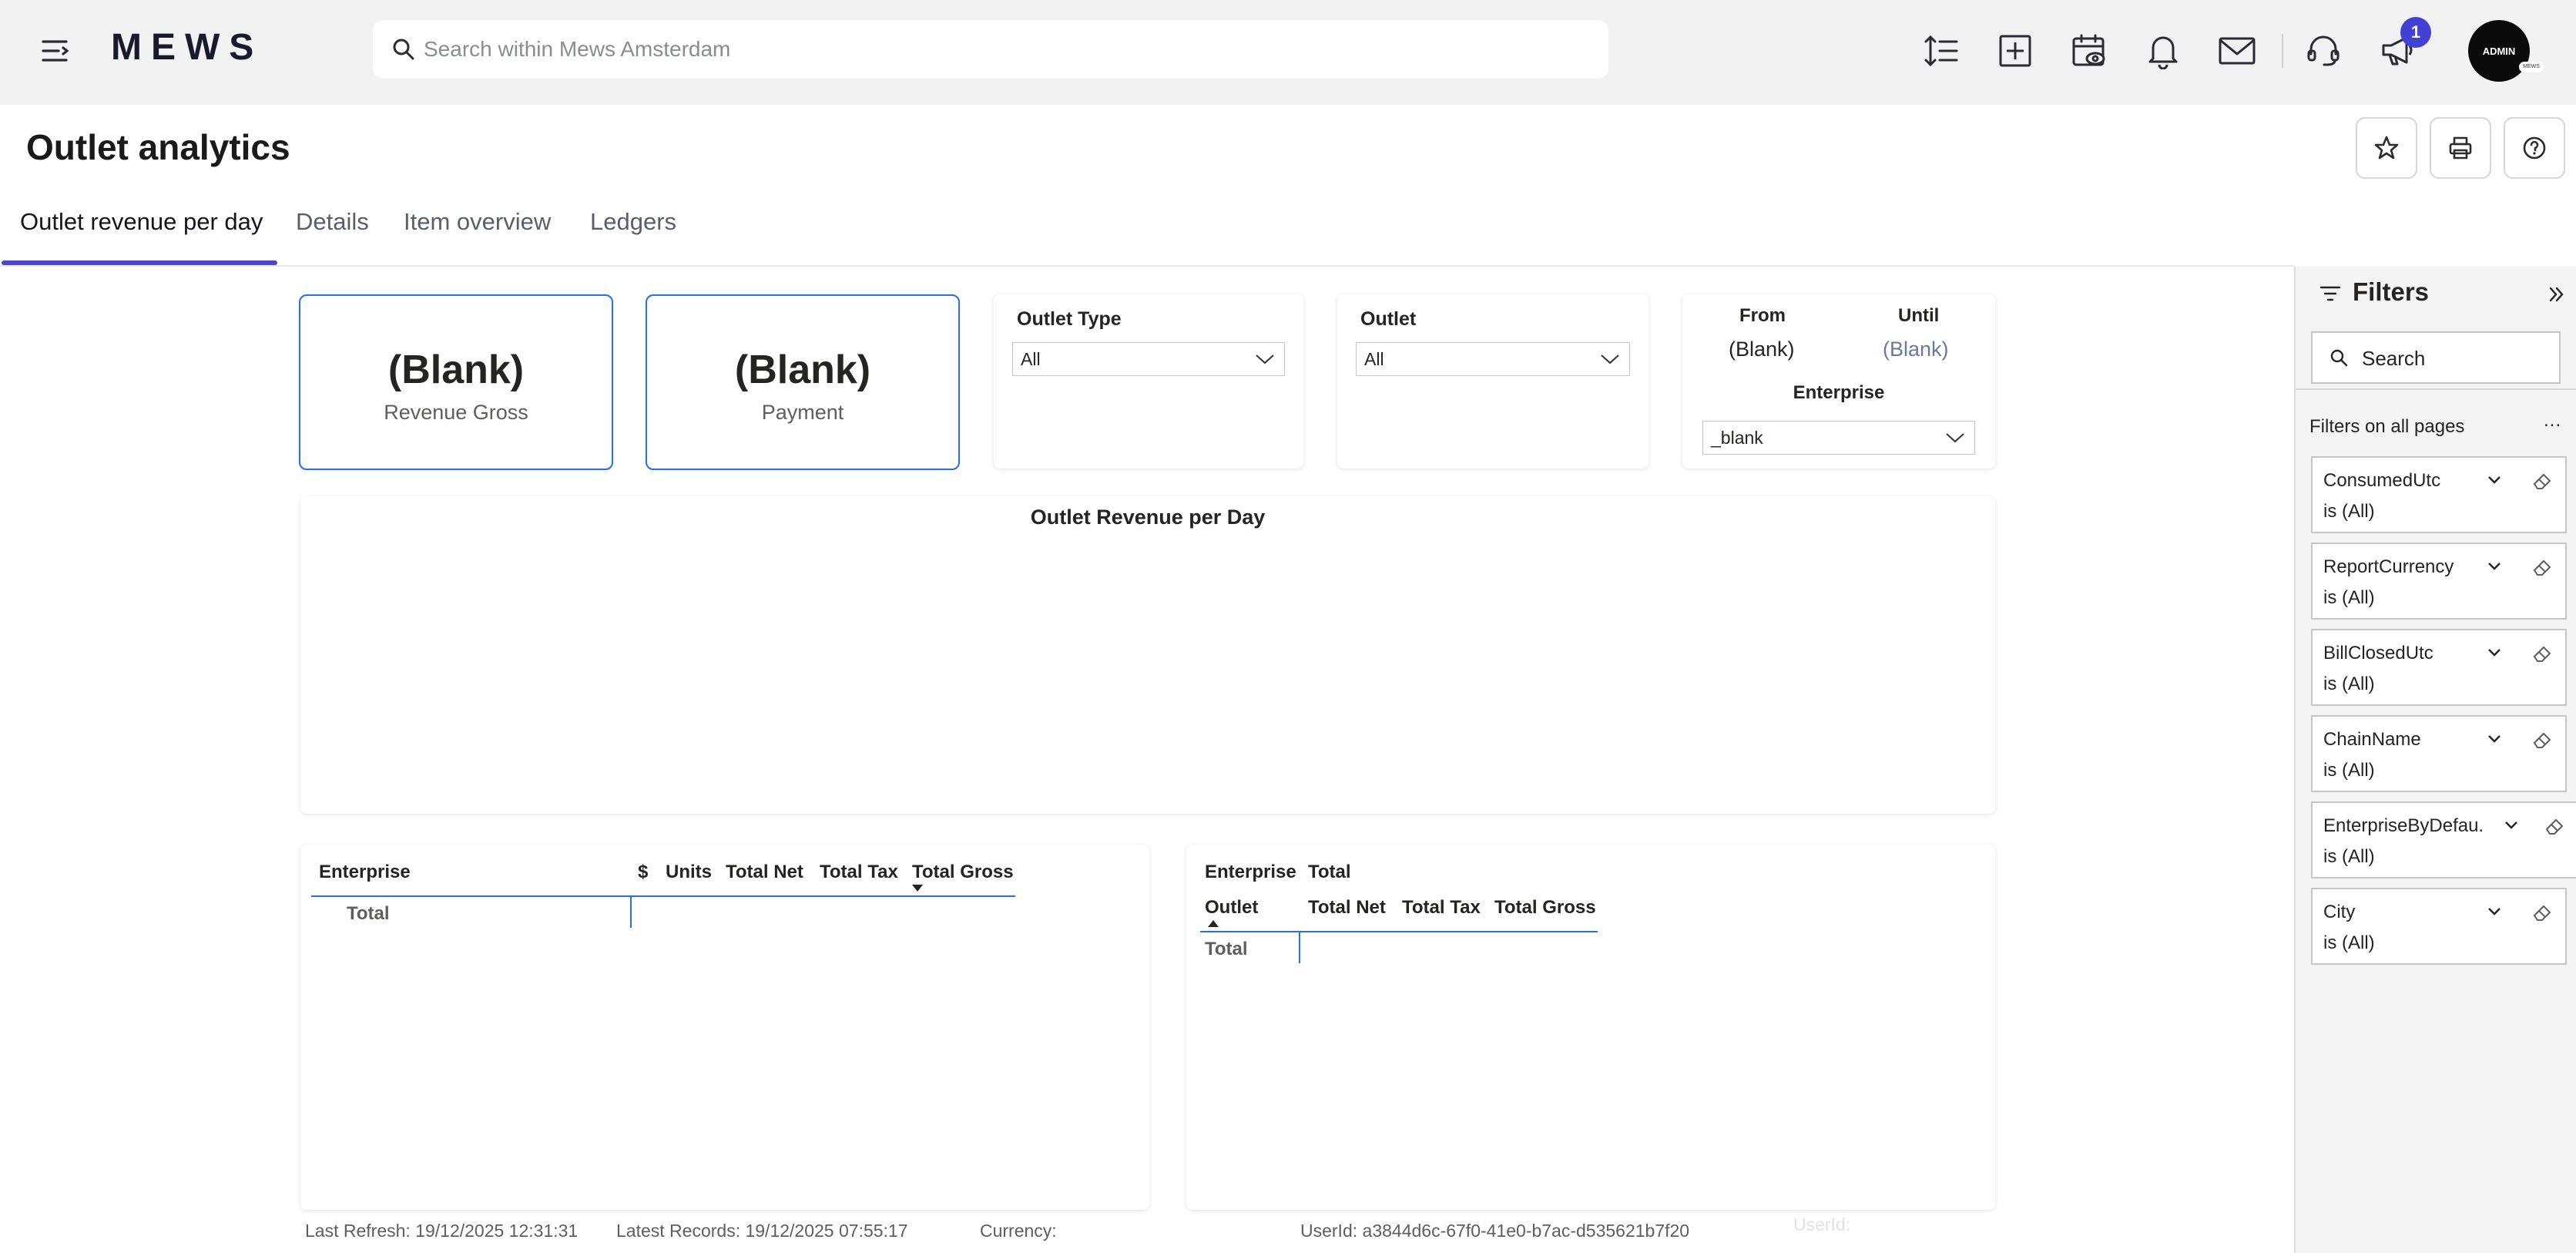  What do you see at coordinates (442, 1231) in the screenshot?
I see `last-refresh-text: Last Refresh: 19/12/2025 12:31:31` at bounding box center [442, 1231].